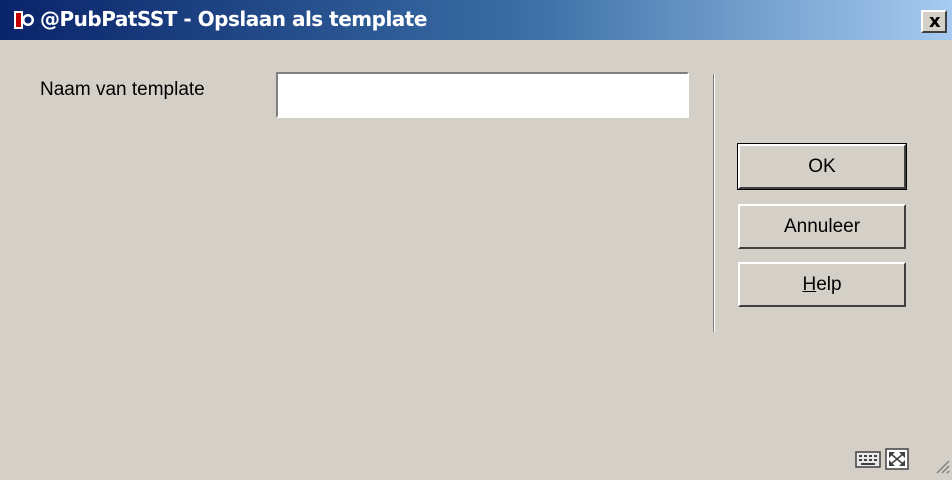  What do you see at coordinates (868, 462) in the screenshot?
I see `keyboard-icon` at bounding box center [868, 462].